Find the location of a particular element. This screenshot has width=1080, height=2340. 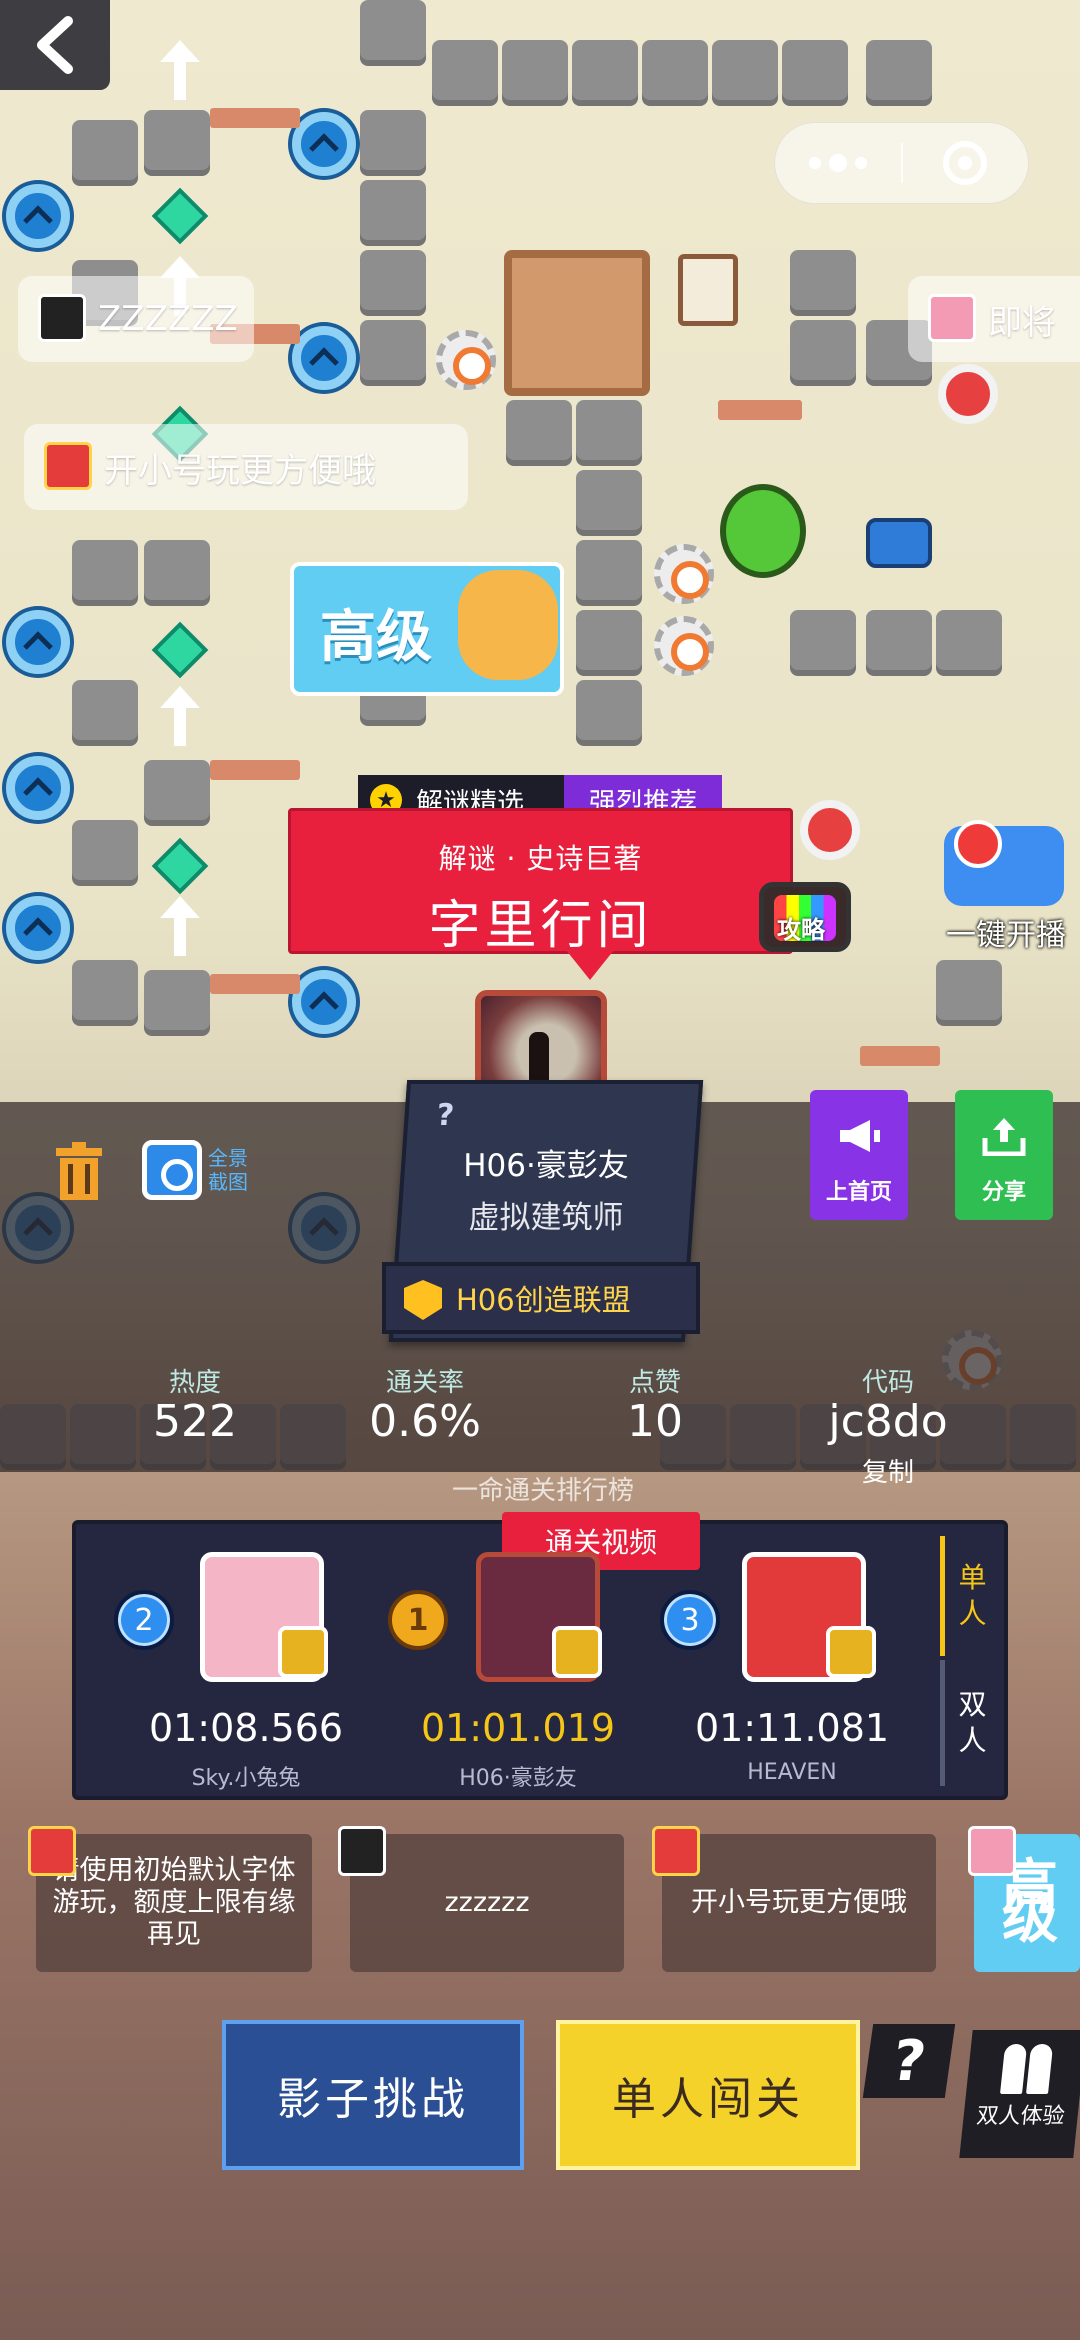

help-label: ? is located at coordinates (909, 2061).